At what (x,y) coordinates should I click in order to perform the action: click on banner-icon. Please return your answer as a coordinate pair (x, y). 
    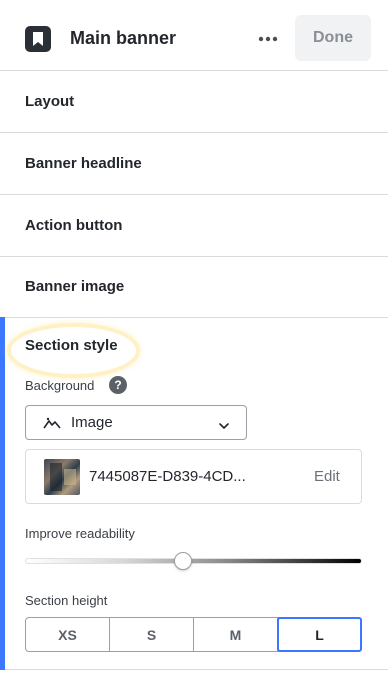
    Looking at the image, I should click on (38, 39).